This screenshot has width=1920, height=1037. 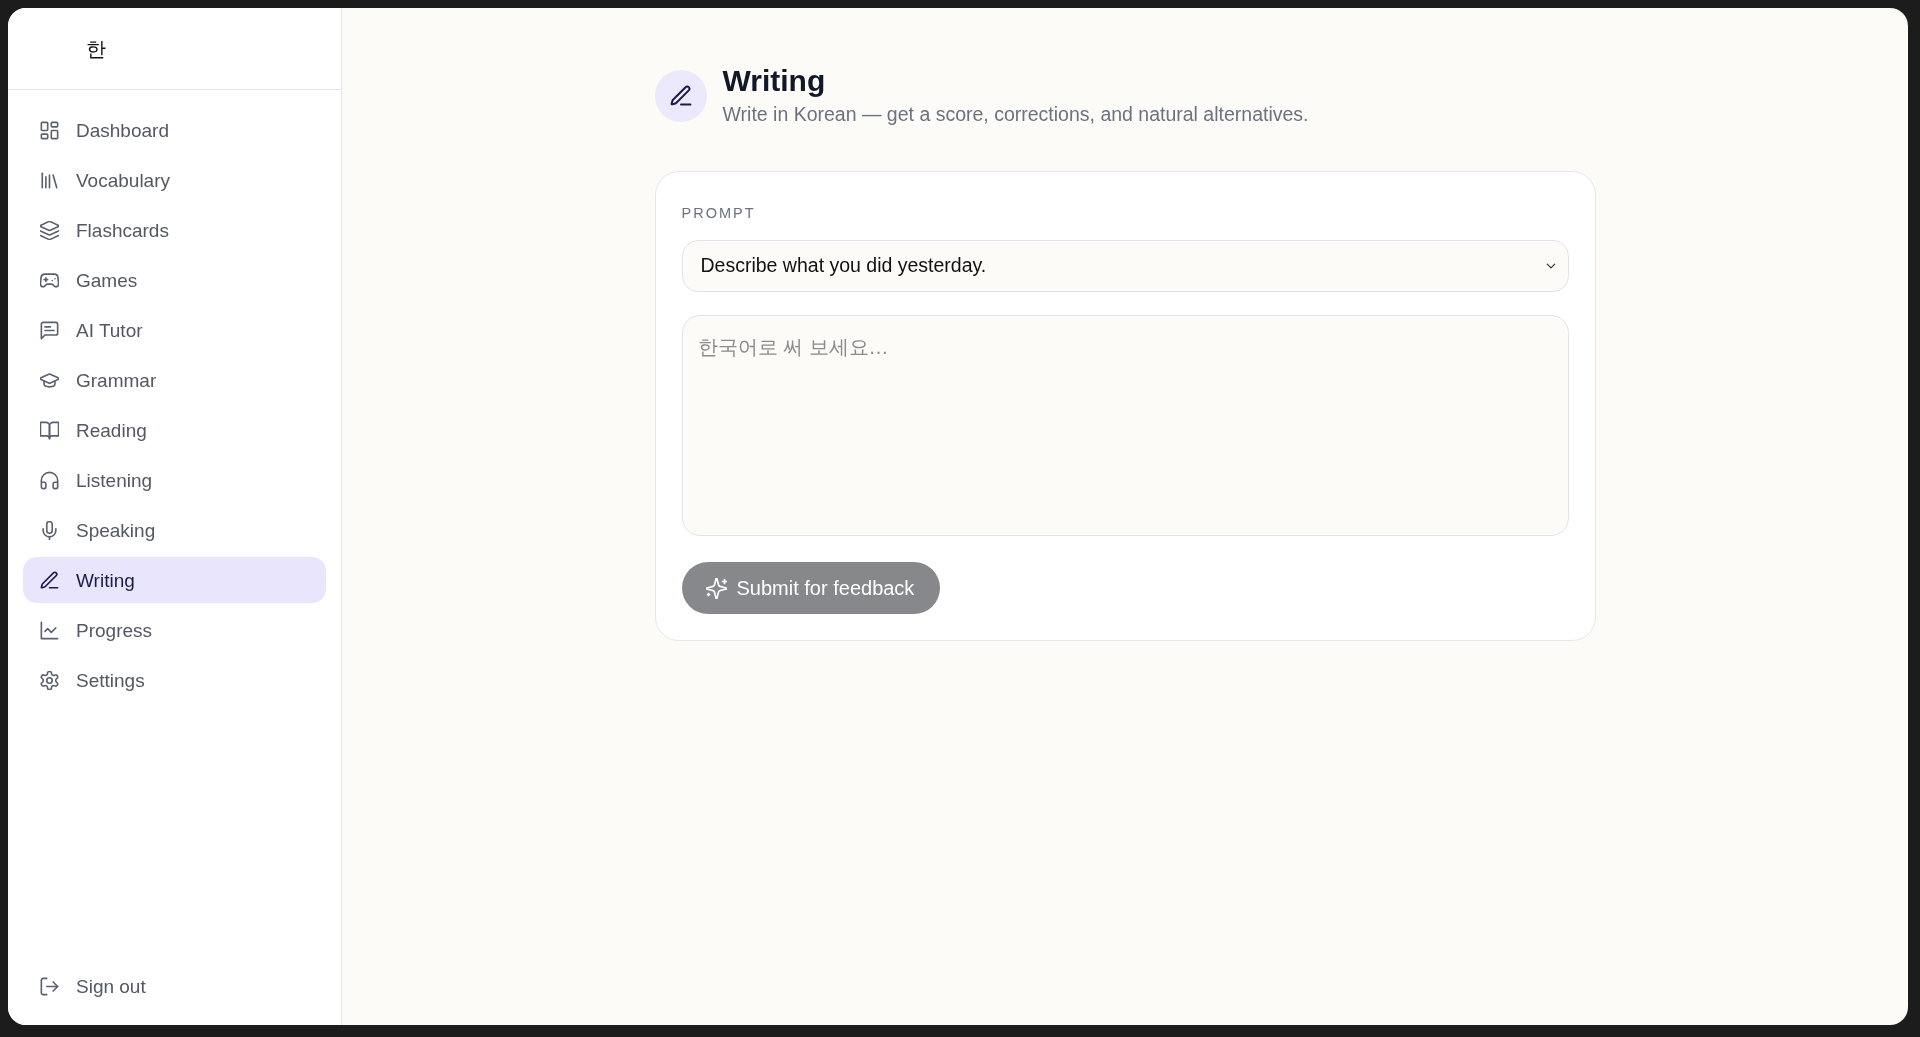 I want to click on message-icon, so click(x=49, y=330).